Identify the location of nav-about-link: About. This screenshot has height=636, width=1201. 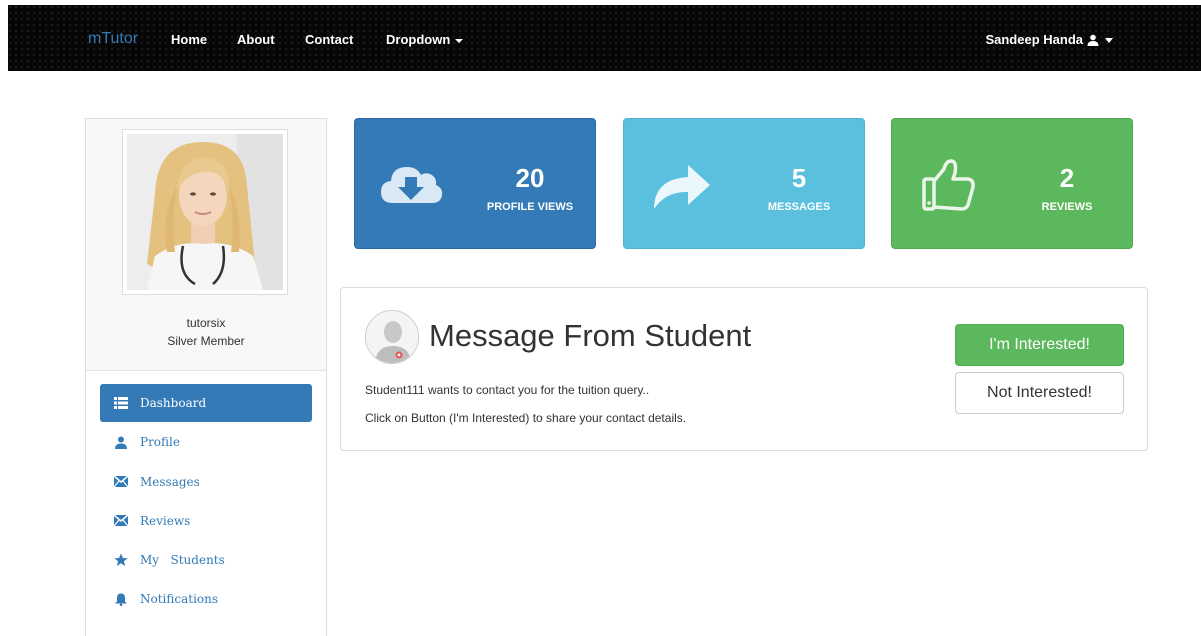
(256, 39).